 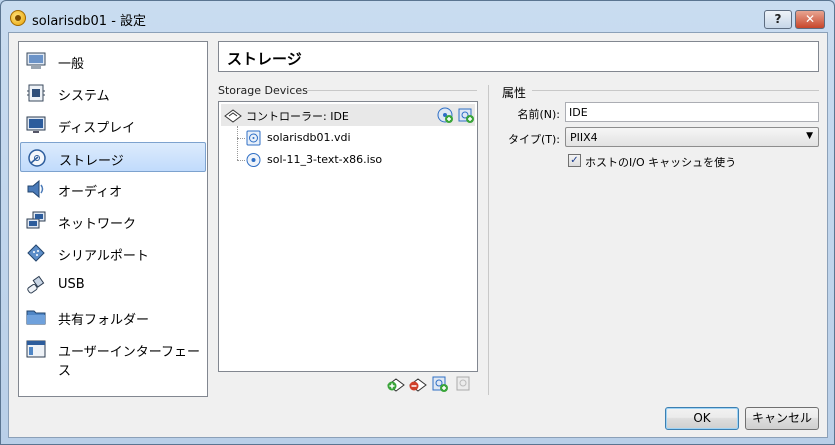 I want to click on sidebar-item-serial-port: シリアルポート, so click(x=113, y=253).